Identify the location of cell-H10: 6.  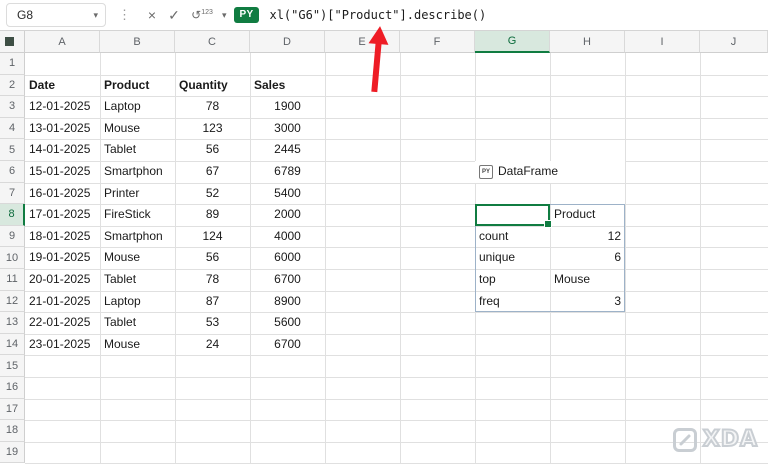
(587, 258).